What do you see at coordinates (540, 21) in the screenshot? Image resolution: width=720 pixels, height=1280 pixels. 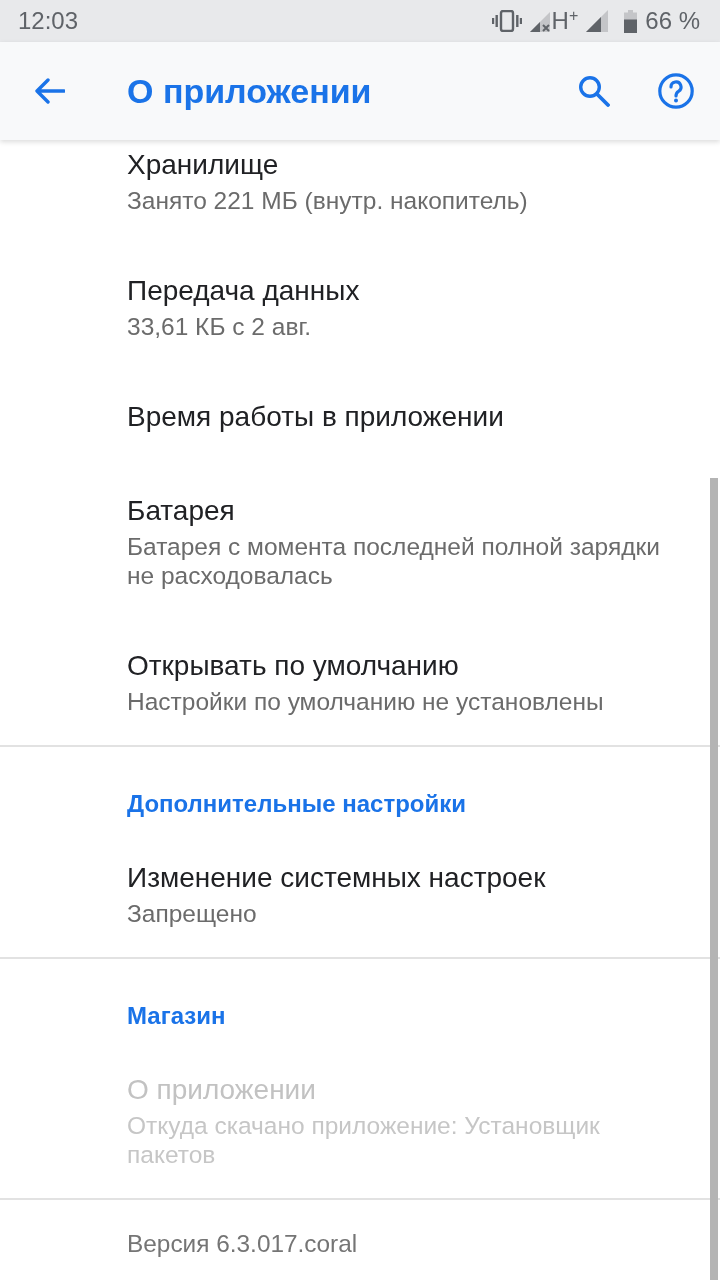 I see `signal-no-data-icon` at bounding box center [540, 21].